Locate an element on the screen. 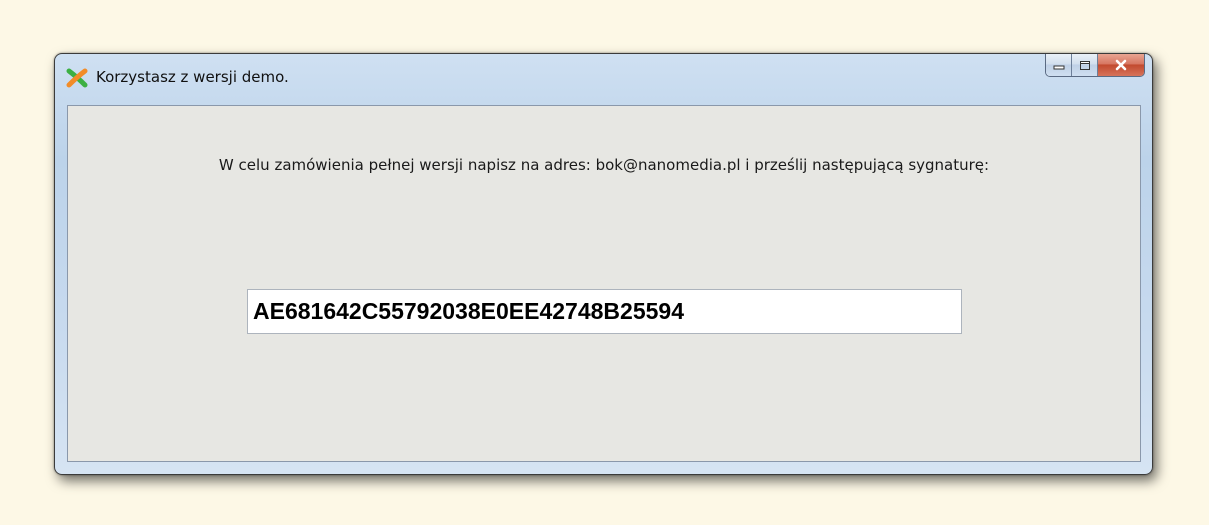  maximize-button is located at coordinates (1085, 65).